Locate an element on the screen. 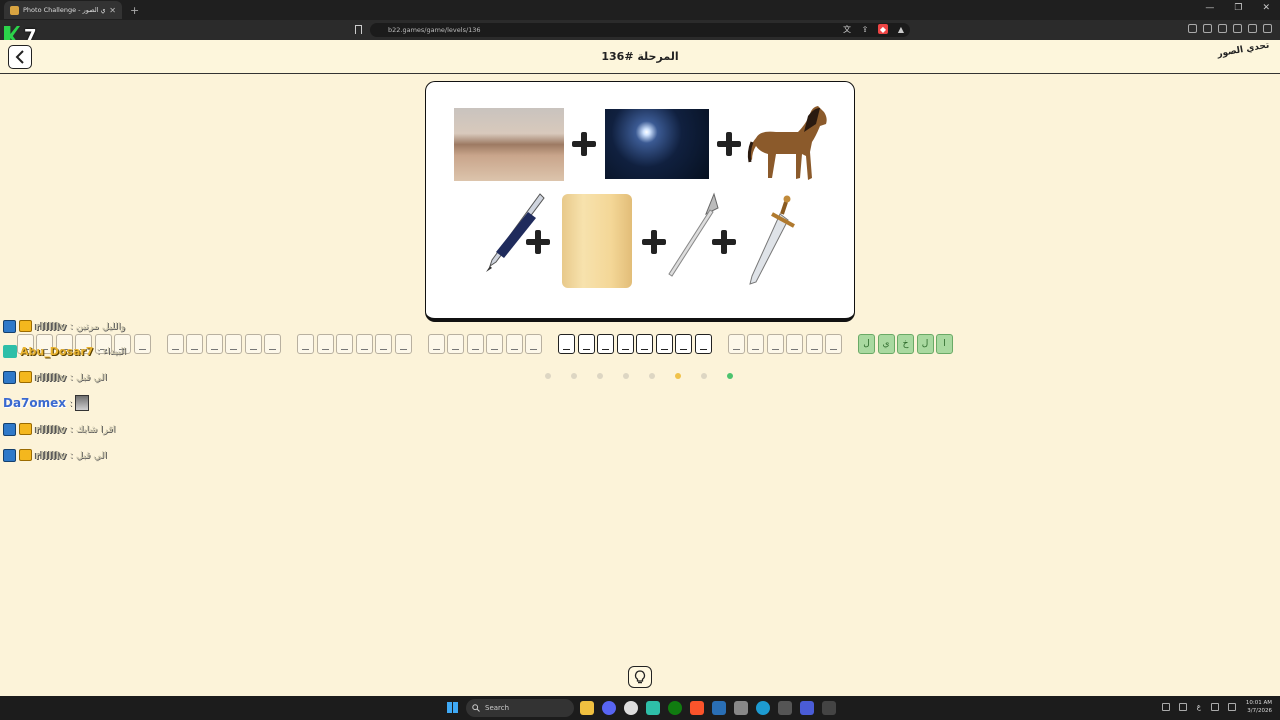 This screenshot has height=720, width=1280. address-bar-row: b22.games/game/levels/136 文 ⇪ ◆ ▲ is located at coordinates (640, 30).